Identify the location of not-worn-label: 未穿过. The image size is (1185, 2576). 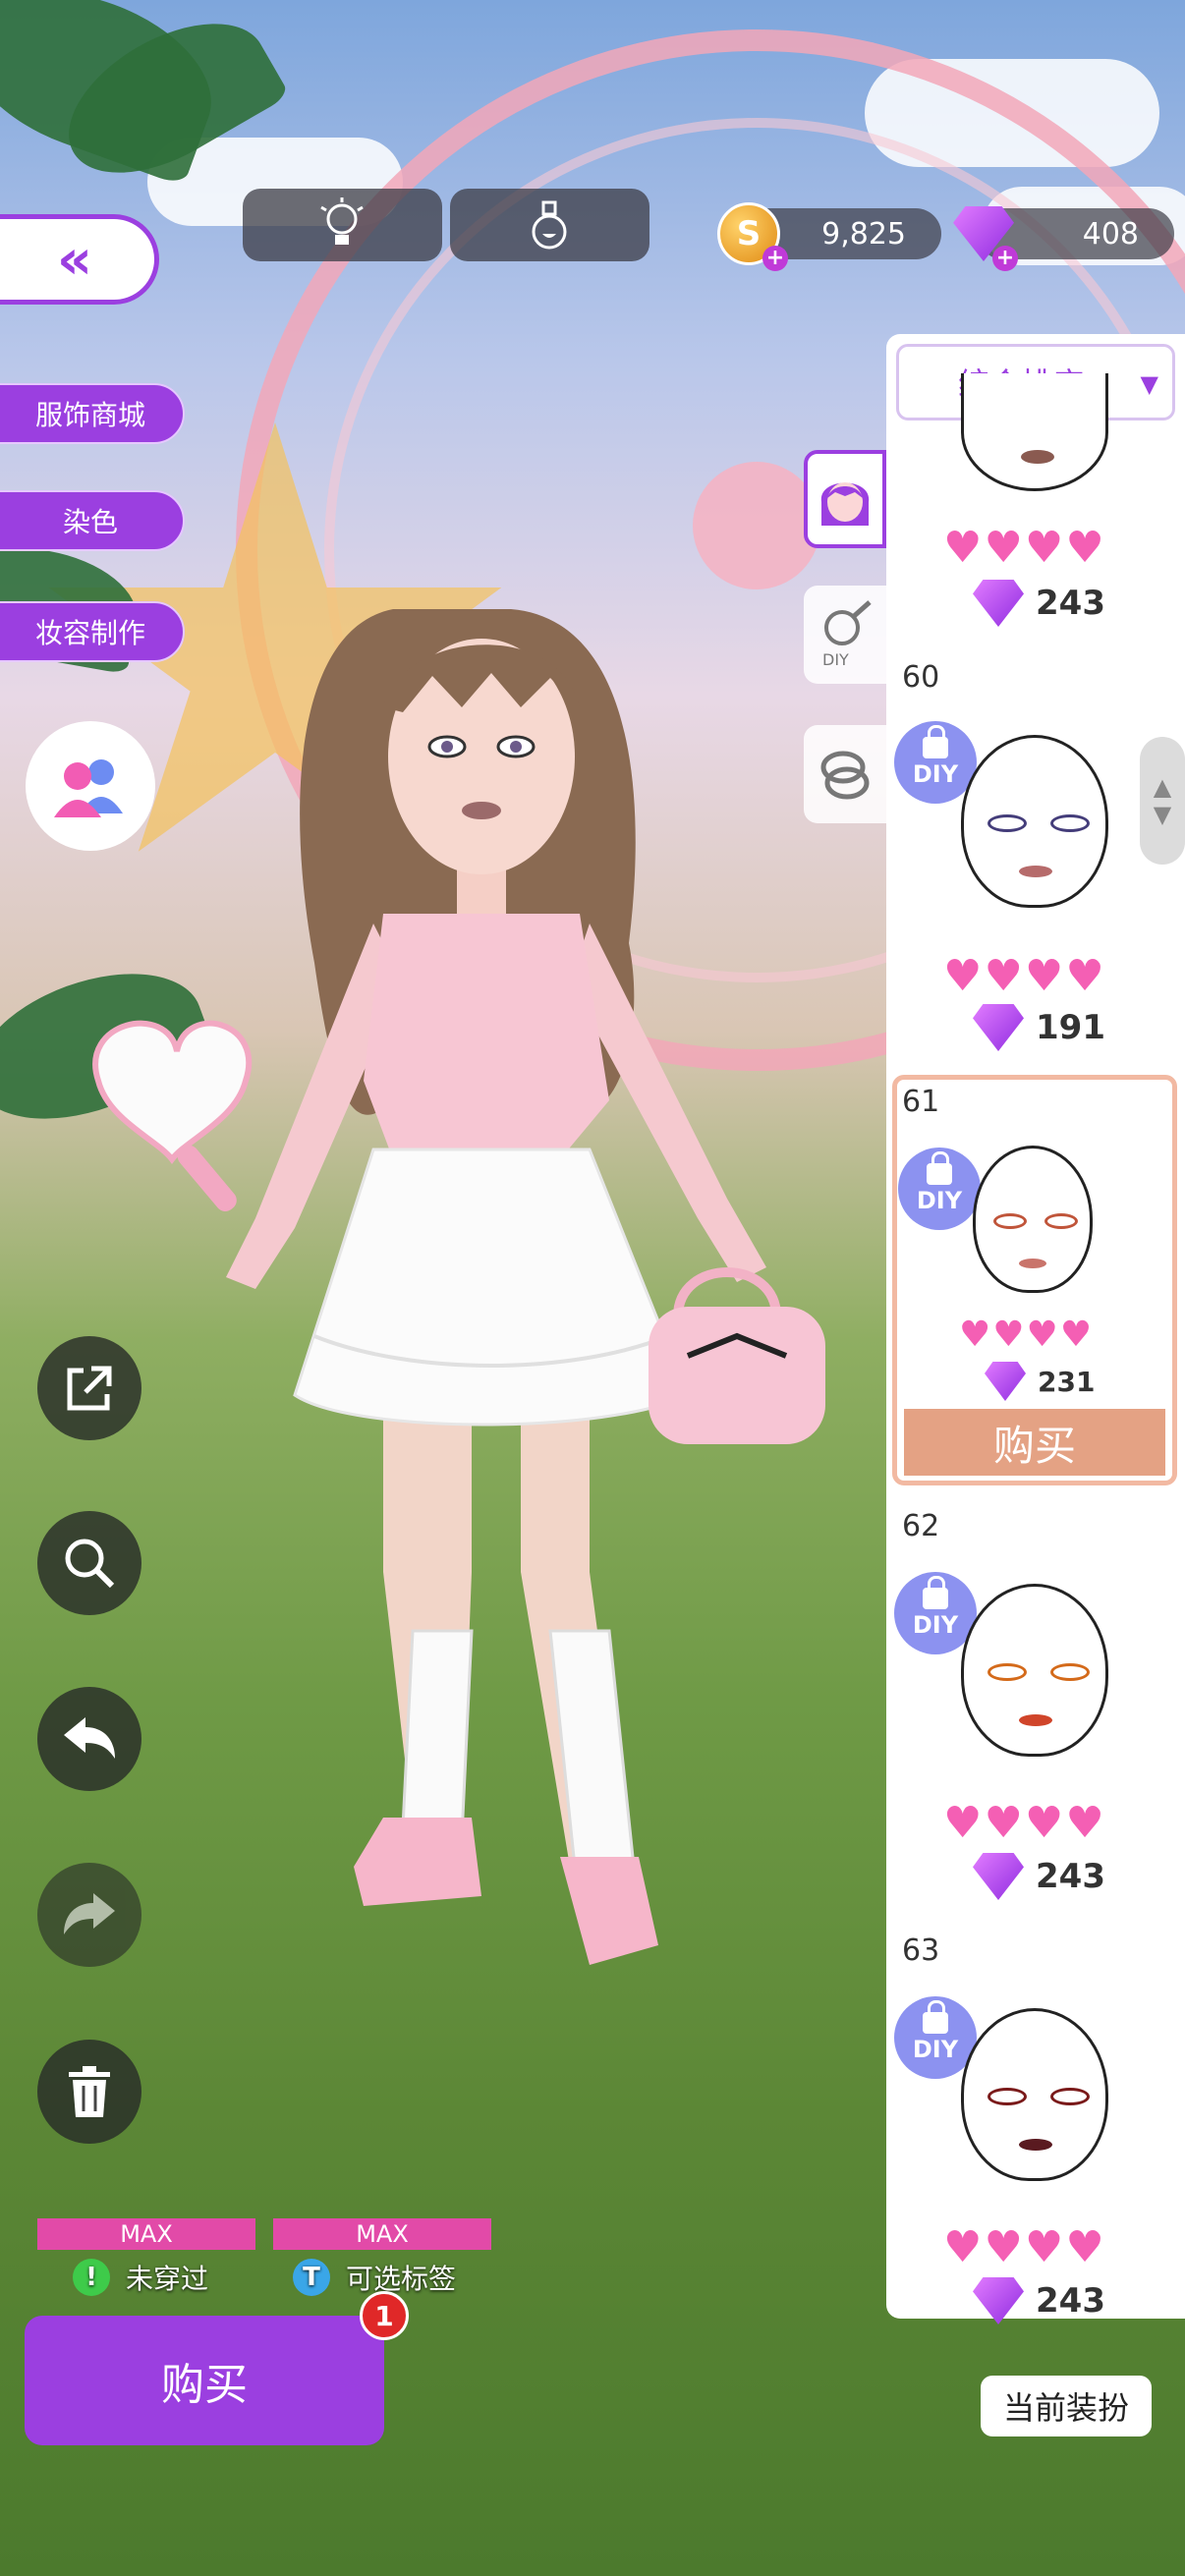
(168, 2279).